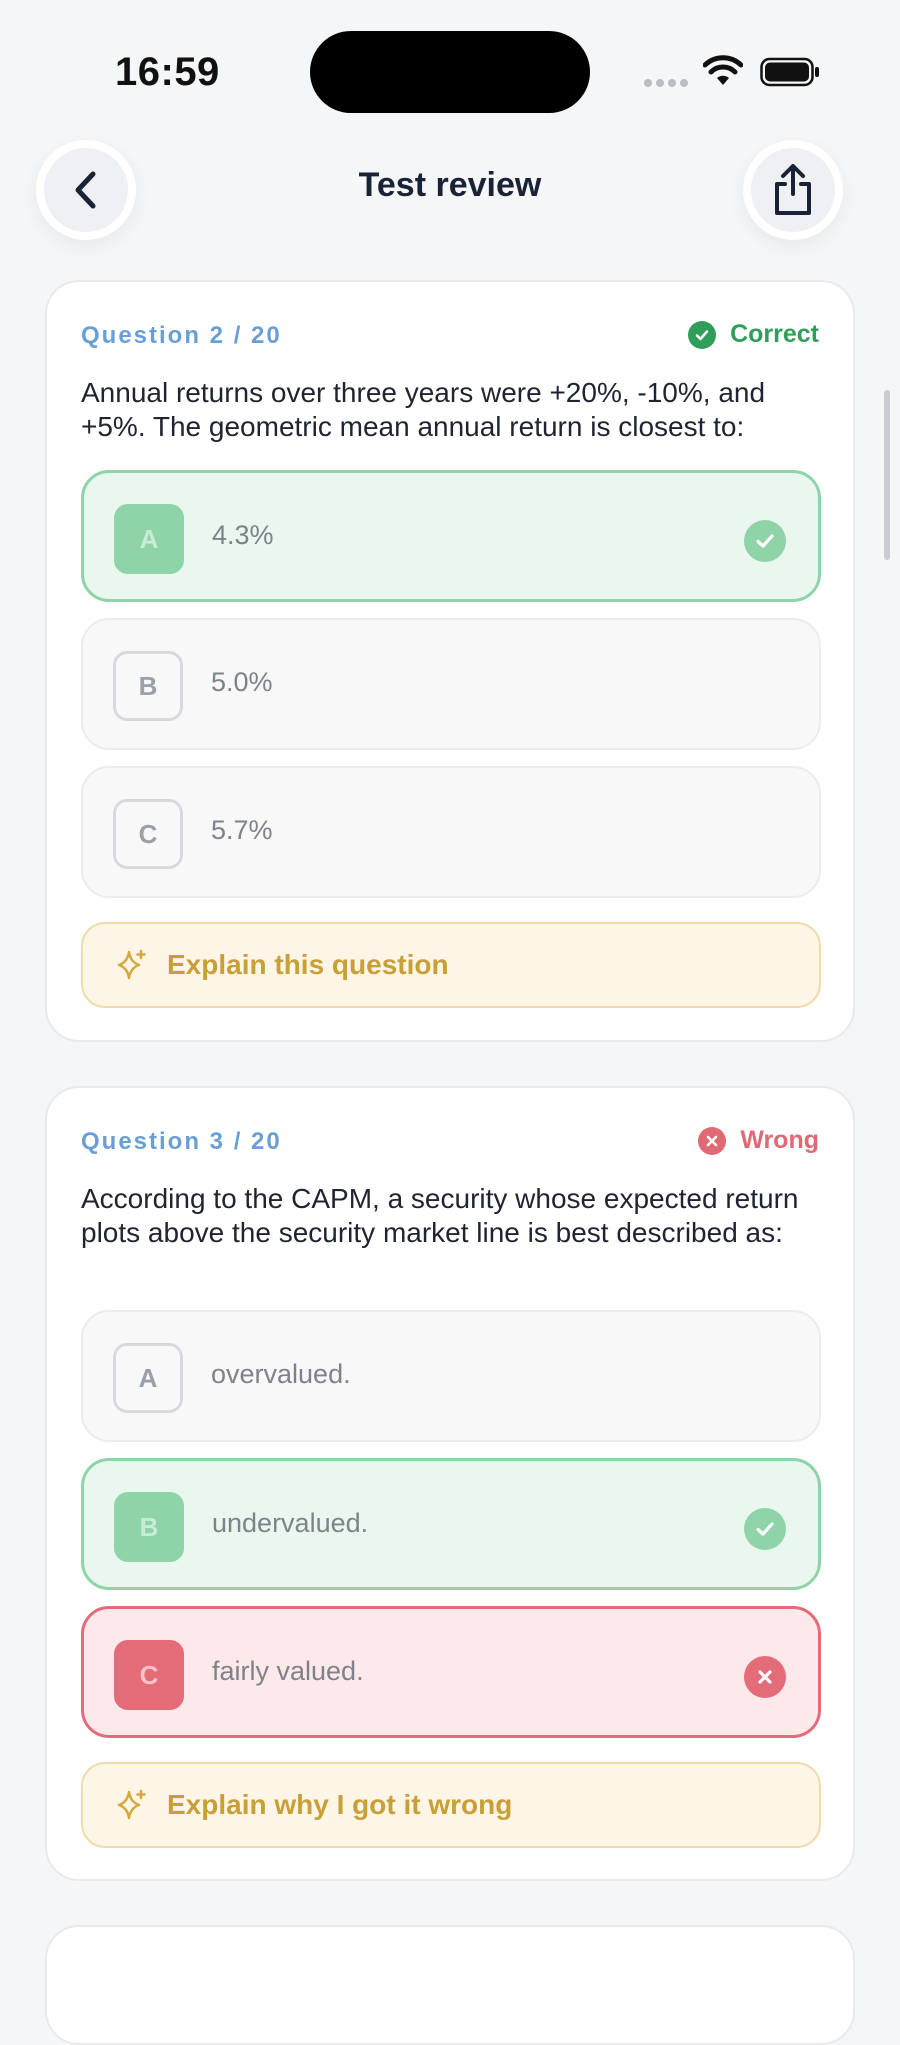  I want to click on question-header: Question 3 / 20 Wrong, so click(450, 1144).